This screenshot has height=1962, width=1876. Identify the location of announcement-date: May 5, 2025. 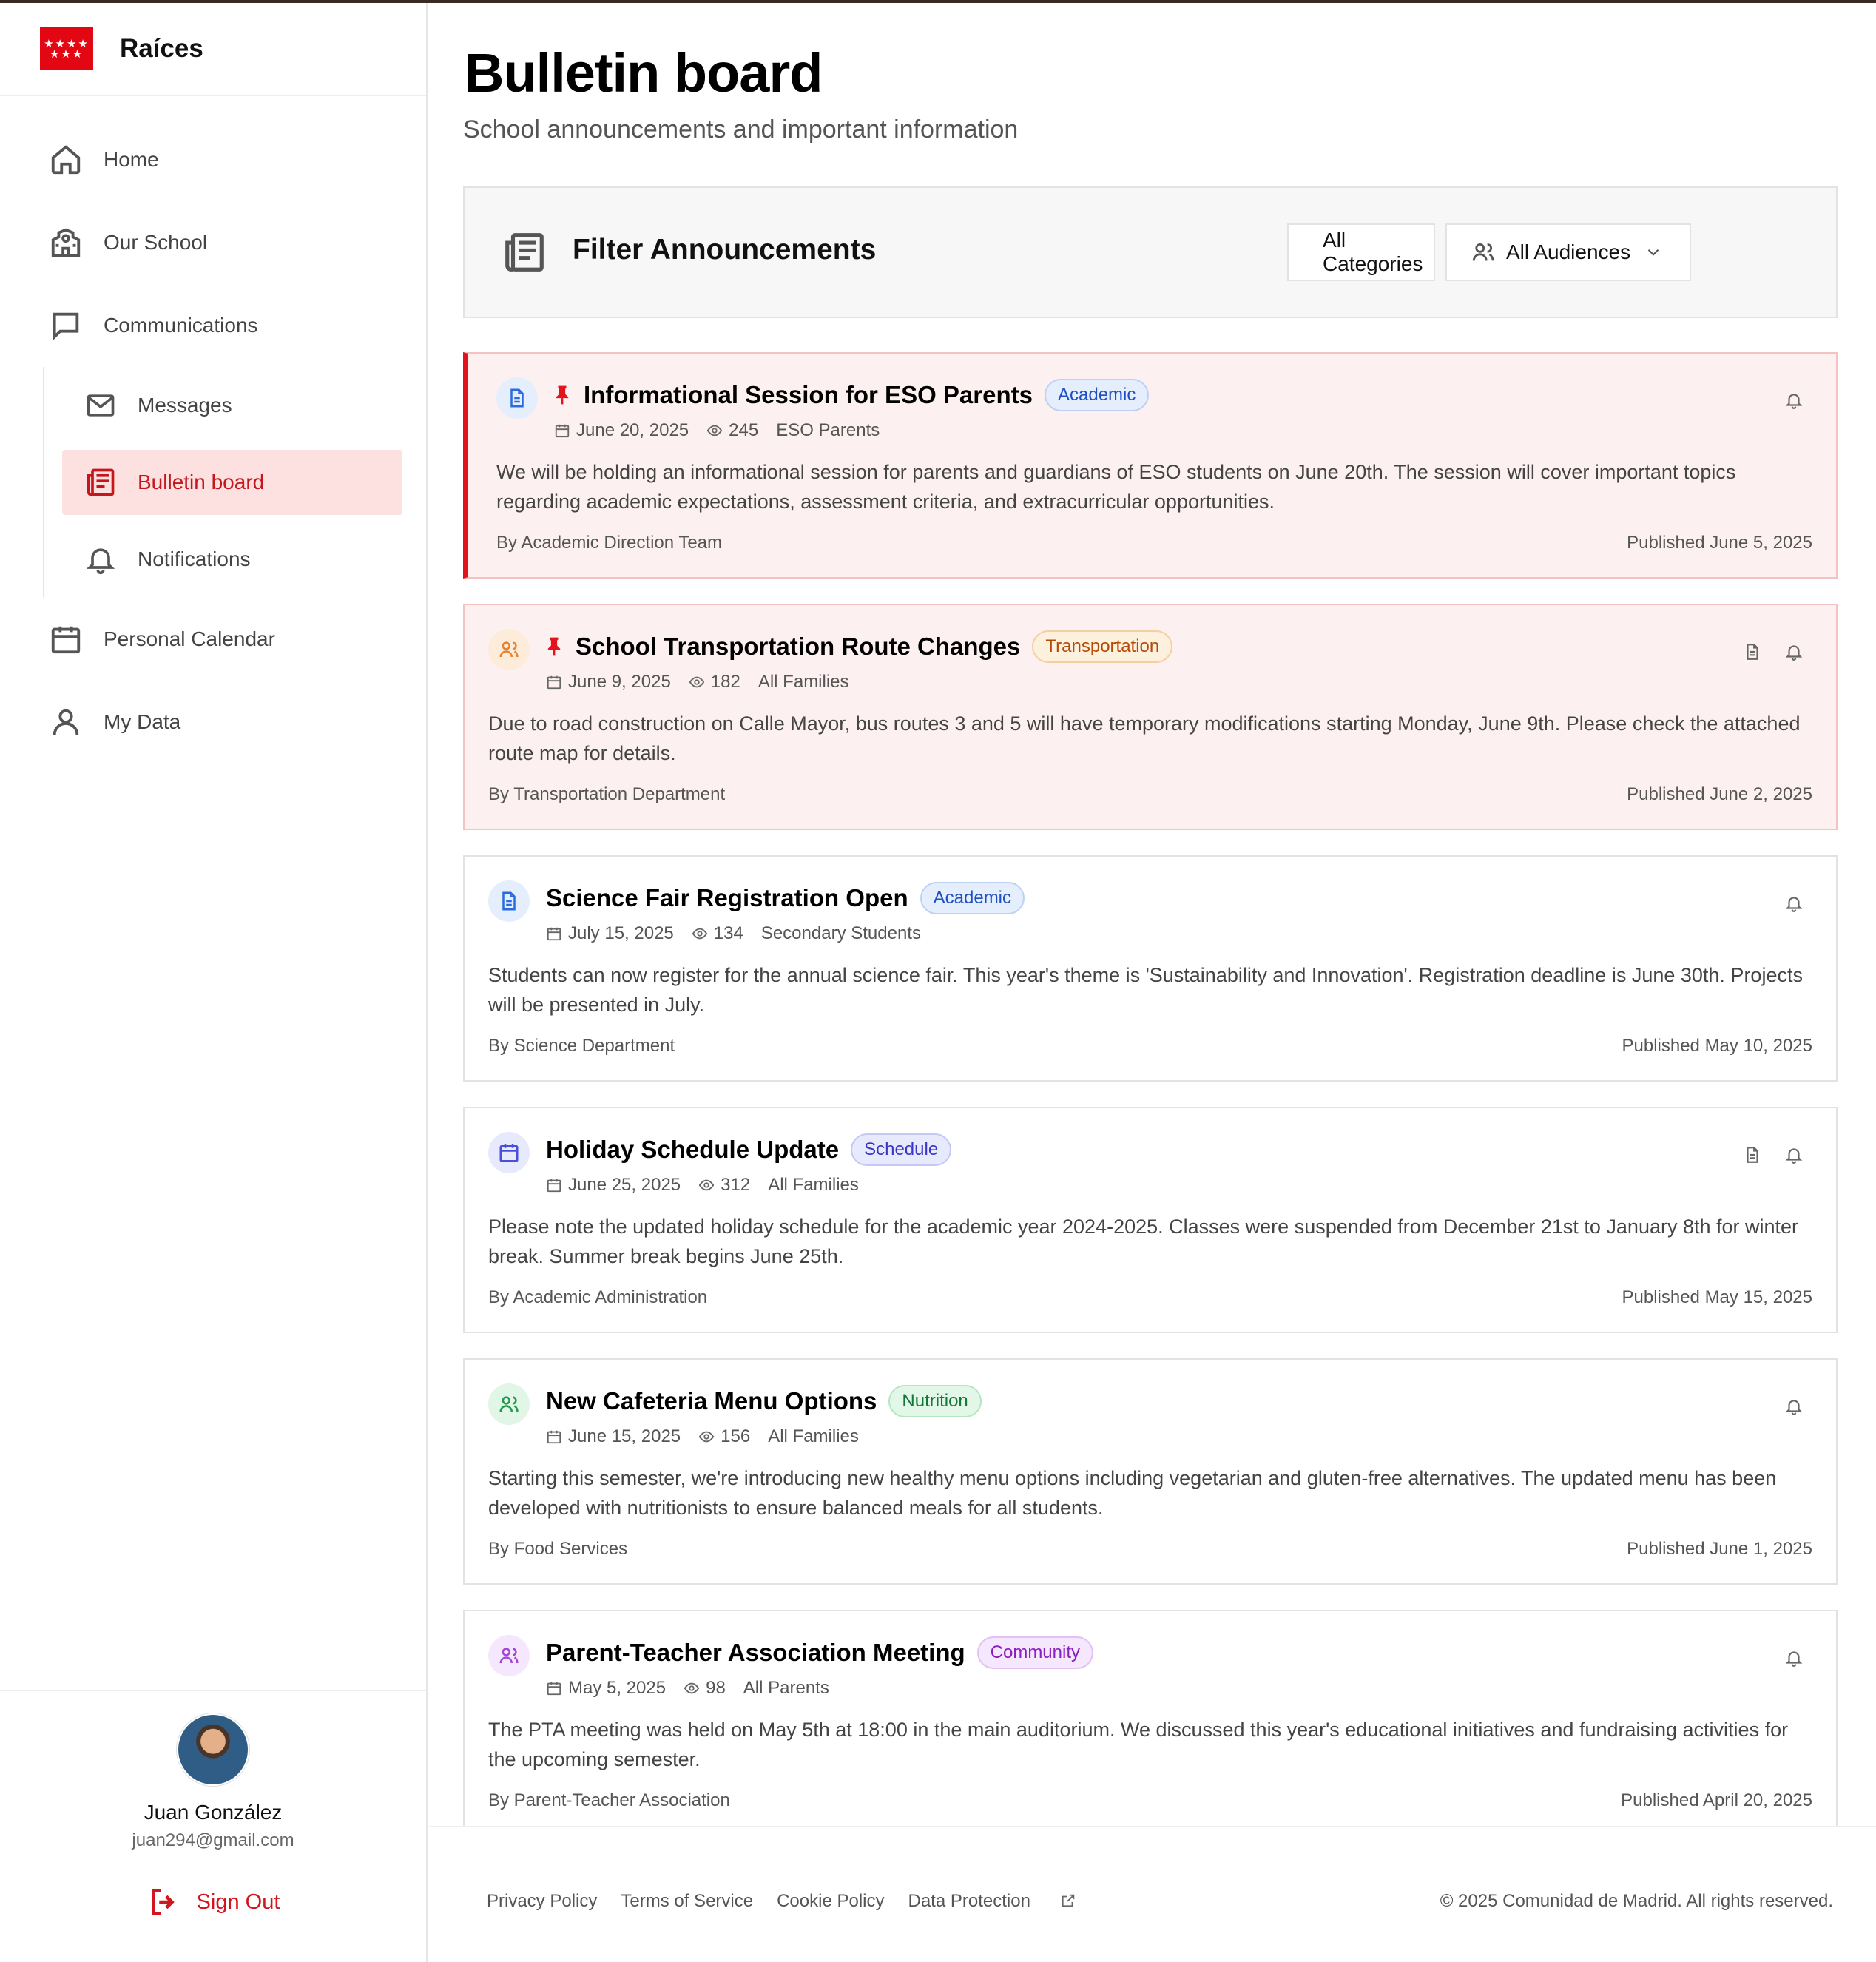
(617, 1688).